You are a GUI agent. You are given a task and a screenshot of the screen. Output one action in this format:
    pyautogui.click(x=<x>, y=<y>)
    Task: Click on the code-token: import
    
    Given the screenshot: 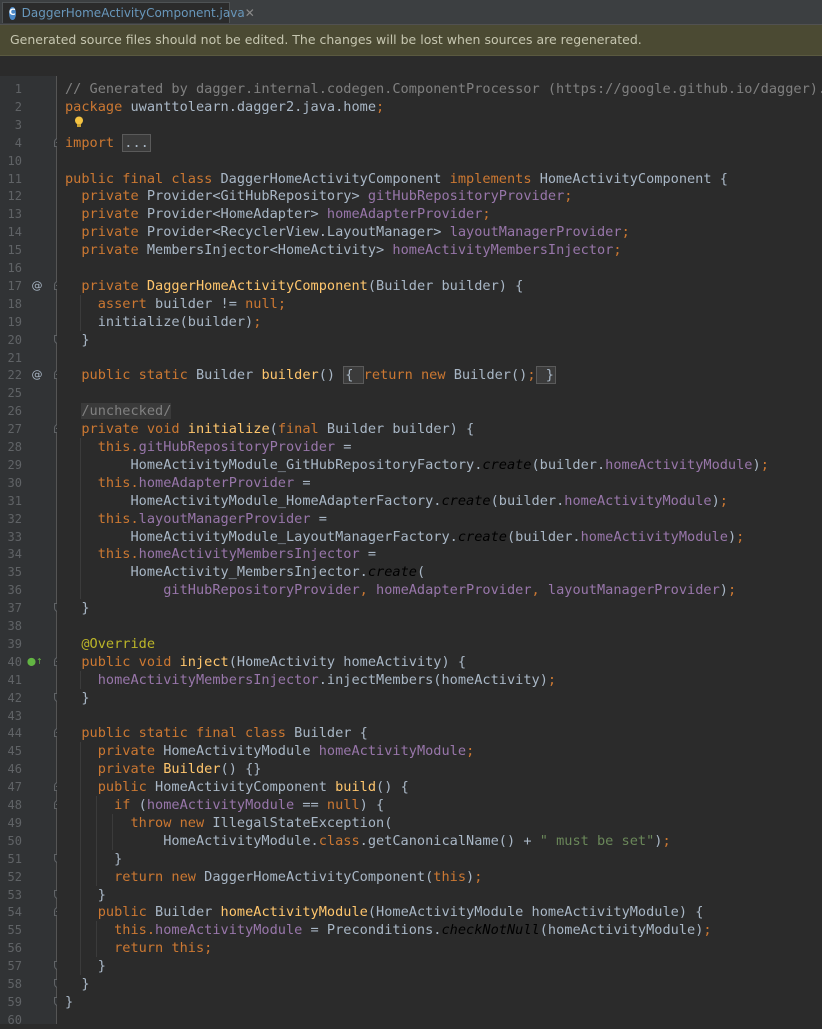 What is the action you would take?
    pyautogui.click(x=94, y=142)
    